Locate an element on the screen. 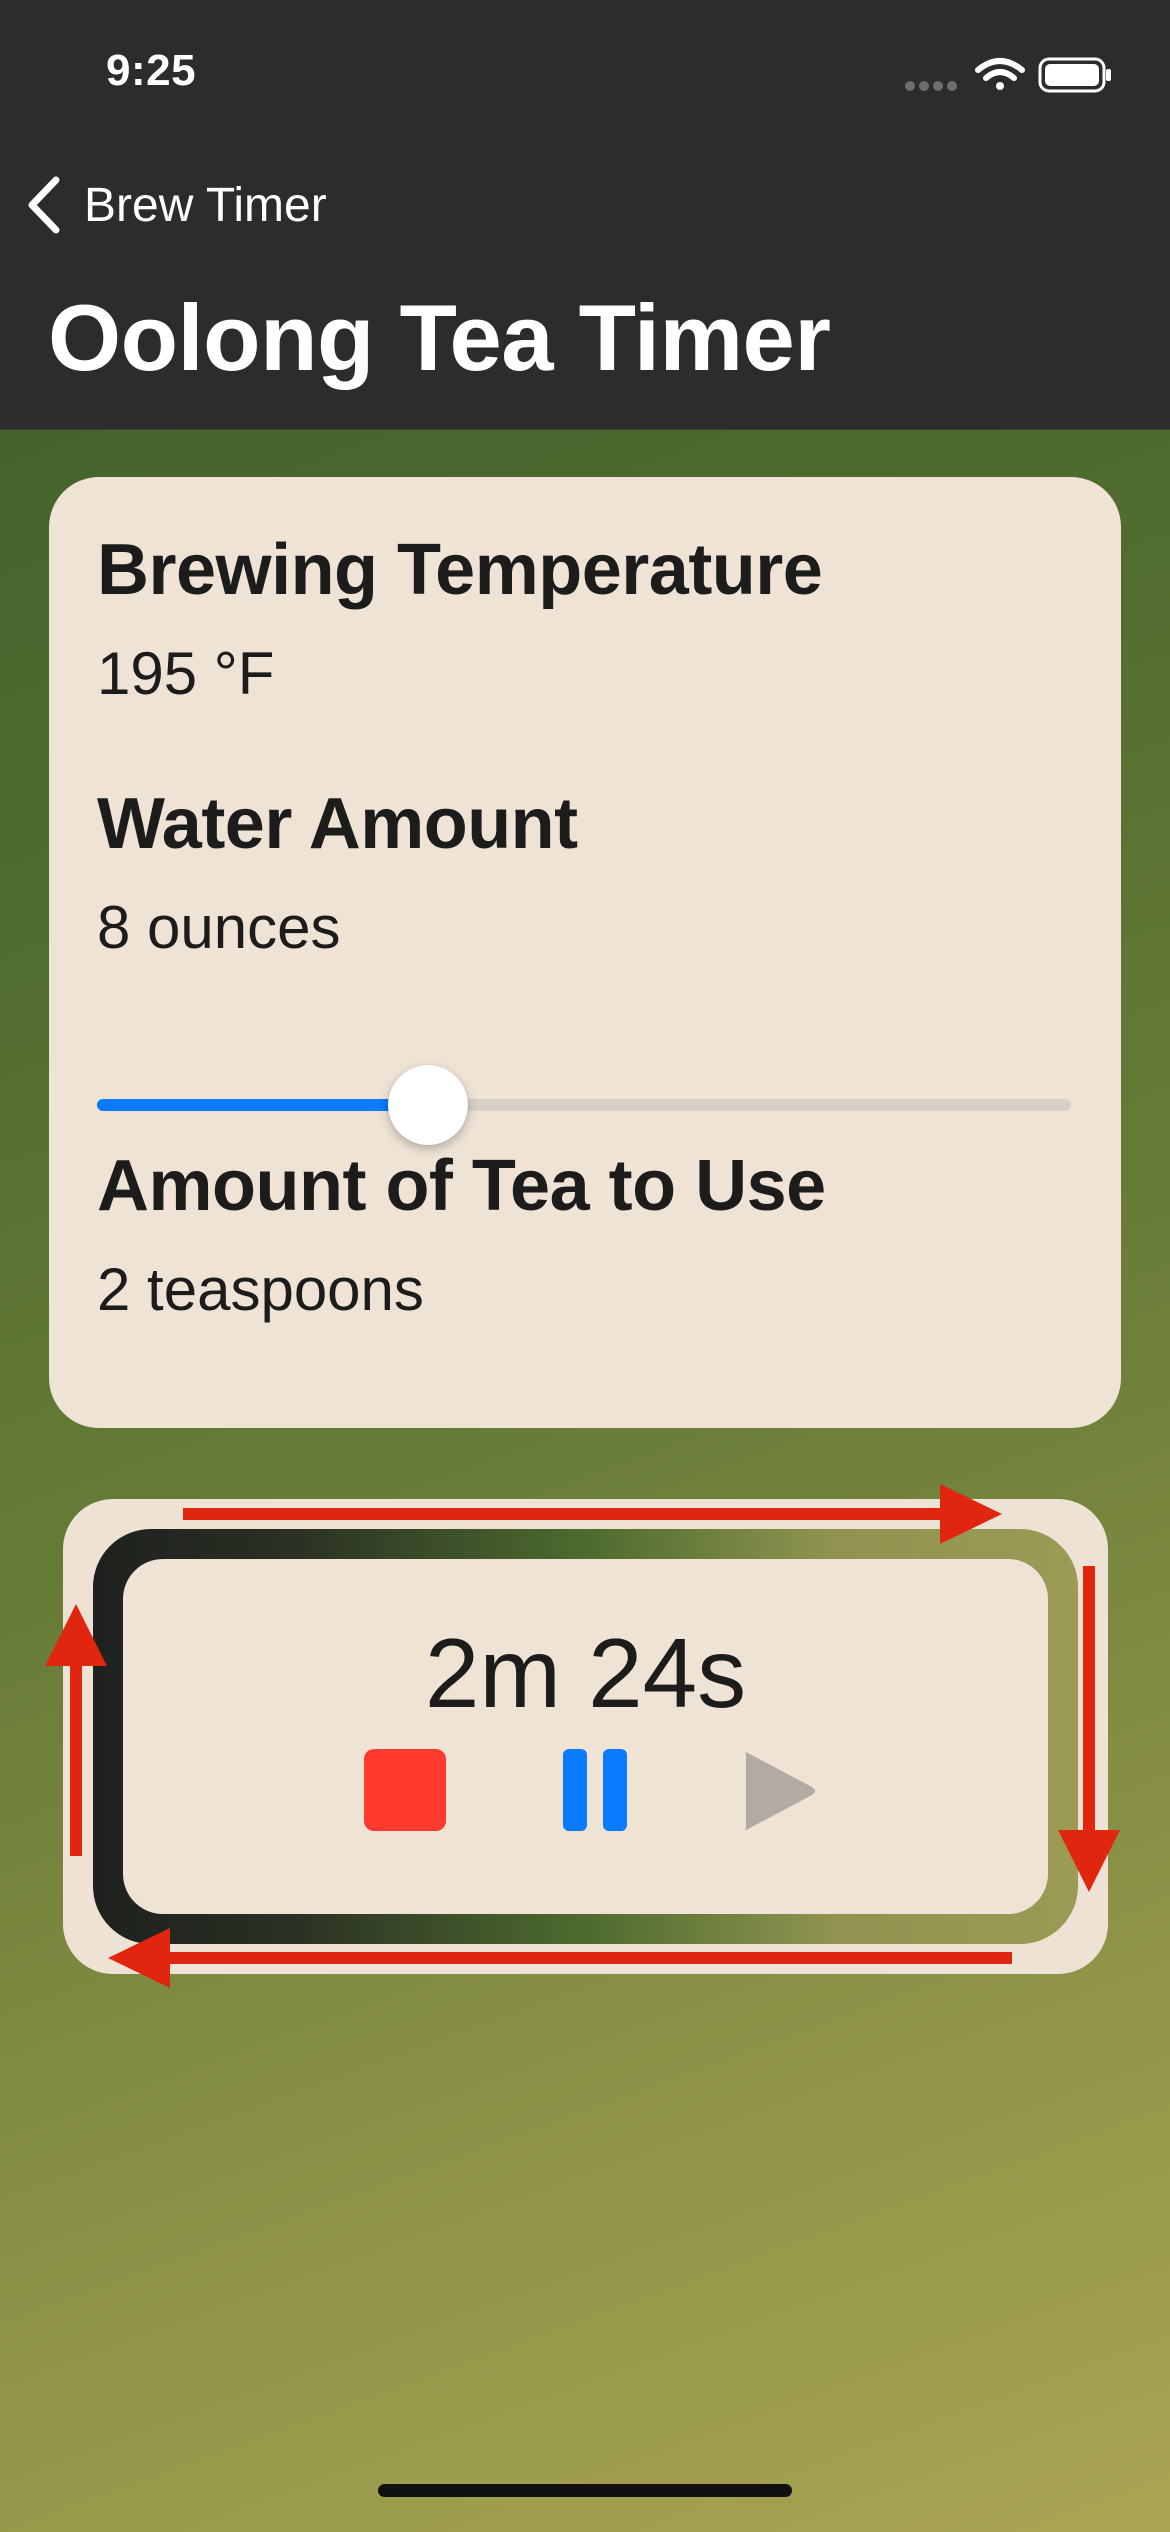 This screenshot has width=1170, height=2532. wifi-icon is located at coordinates (1000, 74).